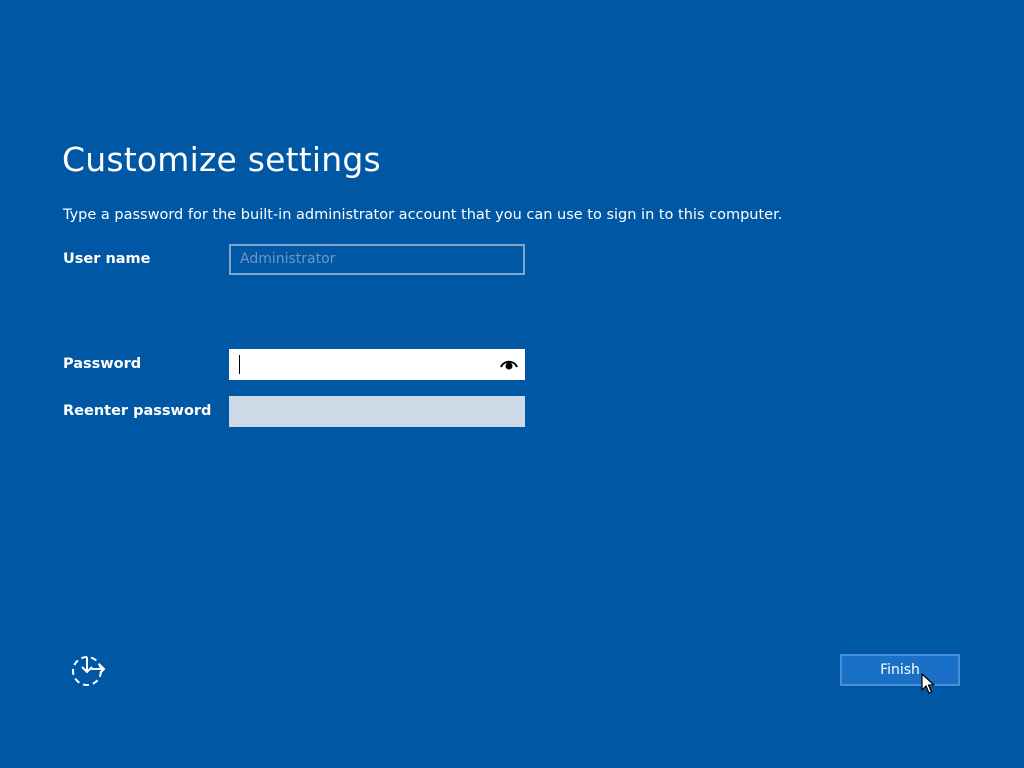 The height and width of the screenshot is (768, 1024). I want to click on username-label: User name, so click(107, 259).